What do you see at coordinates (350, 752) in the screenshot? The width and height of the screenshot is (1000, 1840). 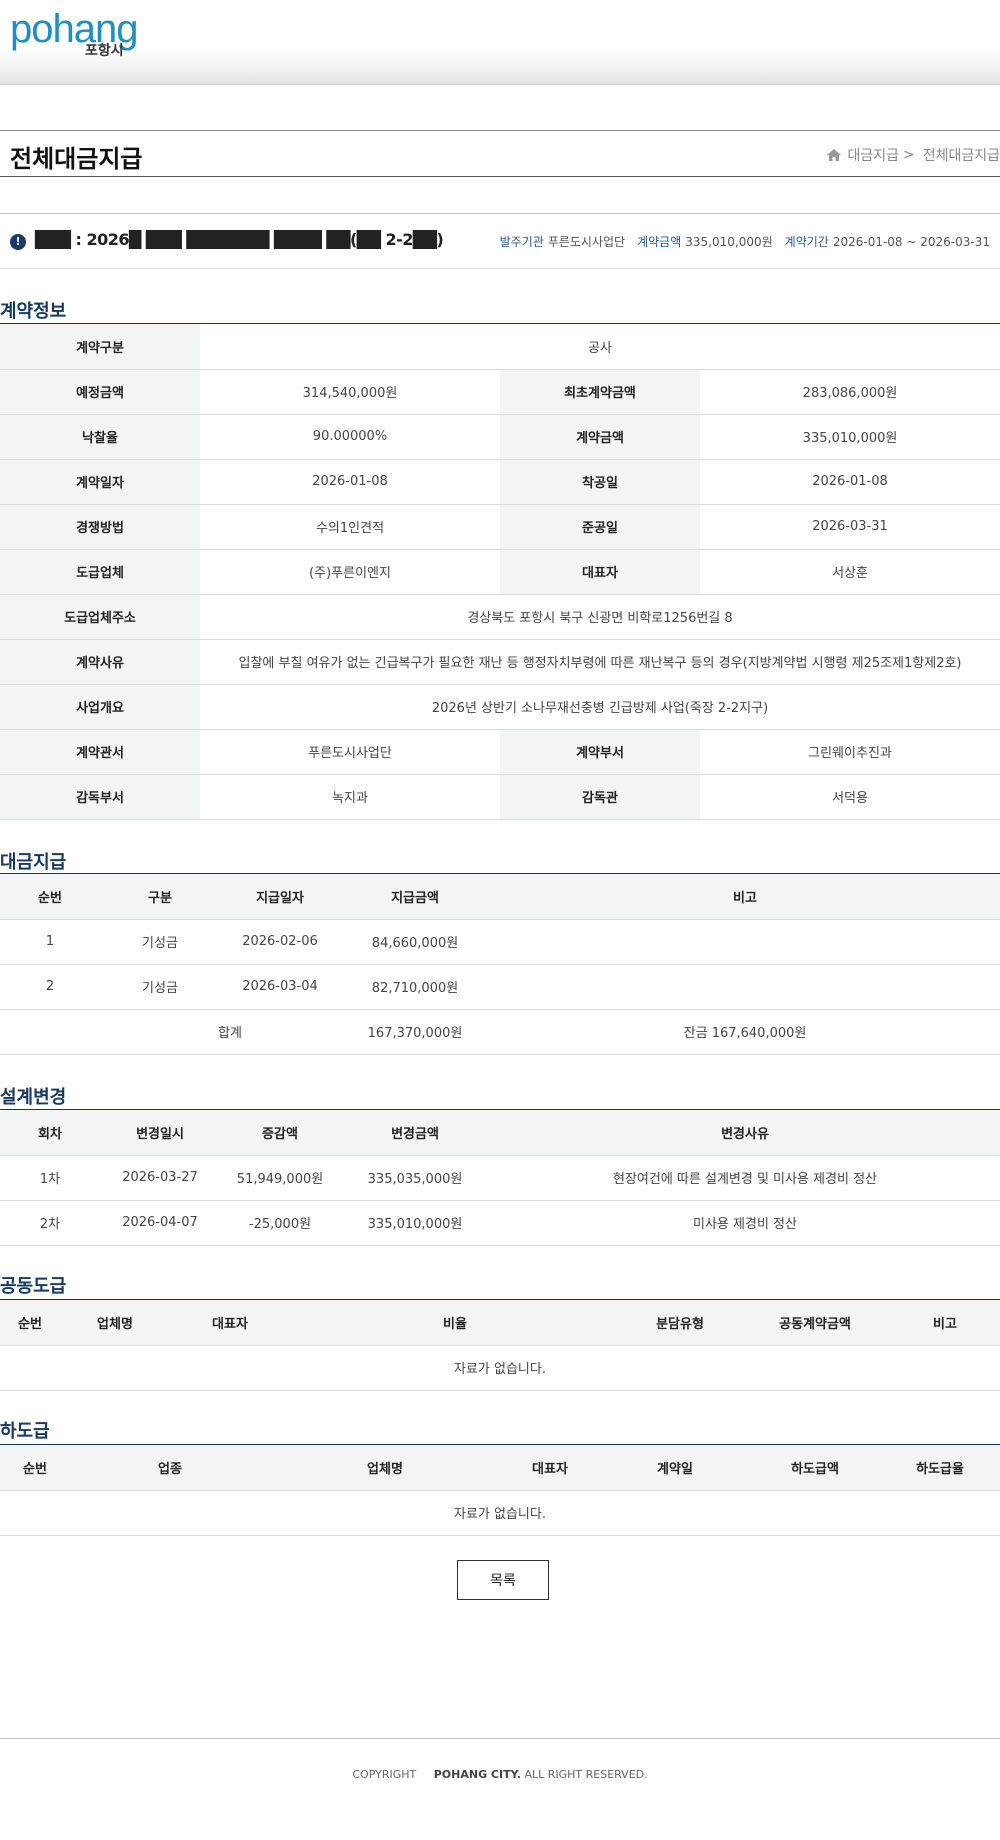 I see `info-value: 푸른도시사업단` at bounding box center [350, 752].